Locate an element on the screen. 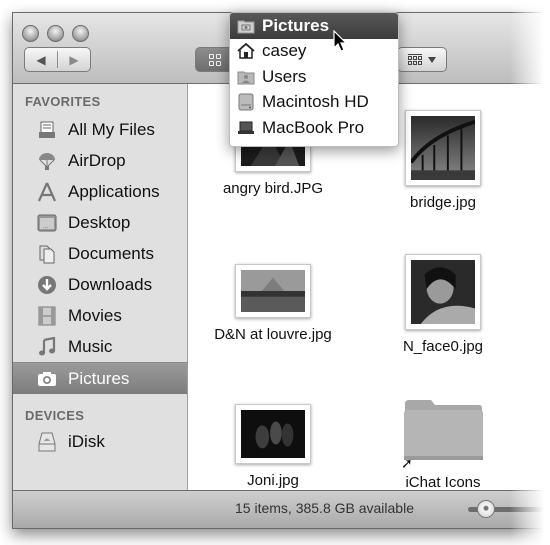 This screenshot has width=550, height=545. menu-item-macintosh-hd: Macintosh HD is located at coordinates (314, 103).